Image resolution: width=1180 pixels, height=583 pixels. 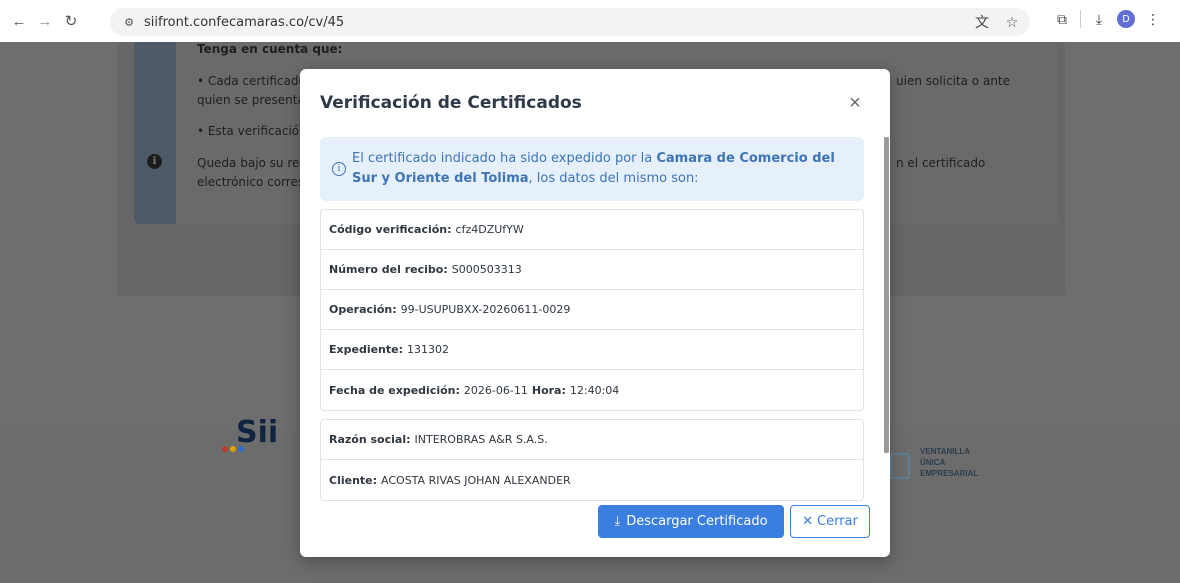 I want to click on notice-line: quien se presenta, so click(x=251, y=100).